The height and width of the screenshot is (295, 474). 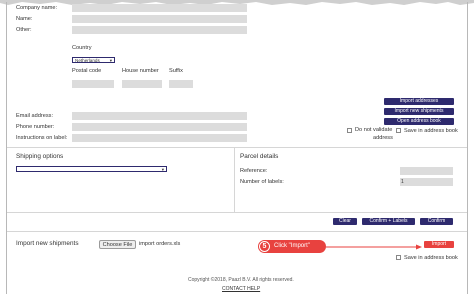 What do you see at coordinates (426, 182) in the screenshot?
I see `labels-count-field: 1` at bounding box center [426, 182].